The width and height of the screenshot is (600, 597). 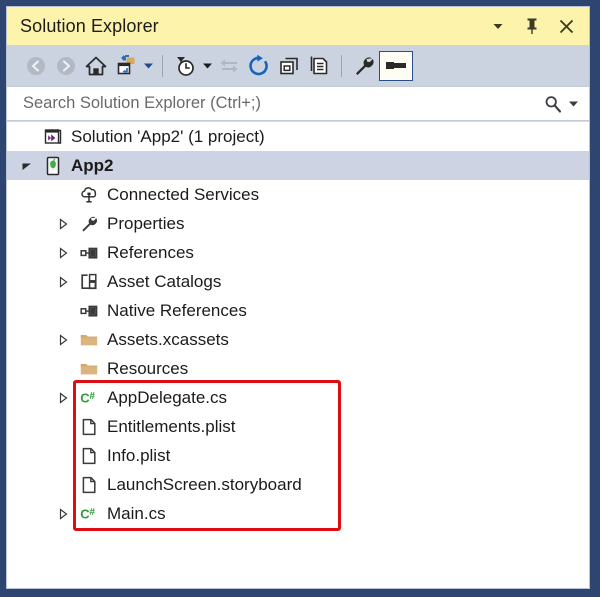 I want to click on search-bar-icons, so click(x=561, y=104).